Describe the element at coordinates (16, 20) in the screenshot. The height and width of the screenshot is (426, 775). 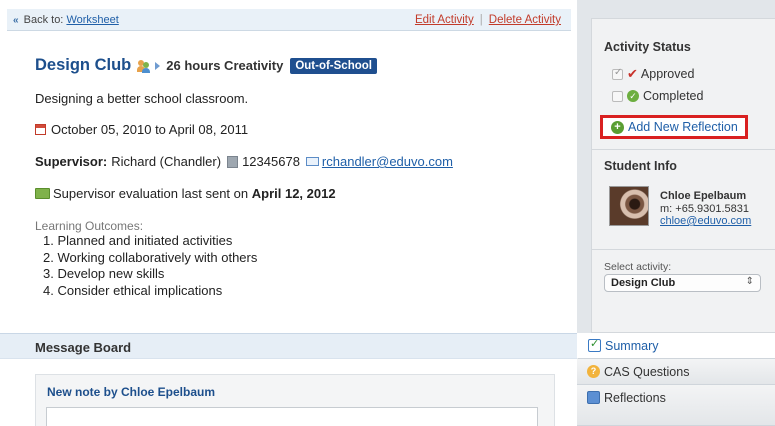
I see `double-chevron-left-icon: «` at that location.